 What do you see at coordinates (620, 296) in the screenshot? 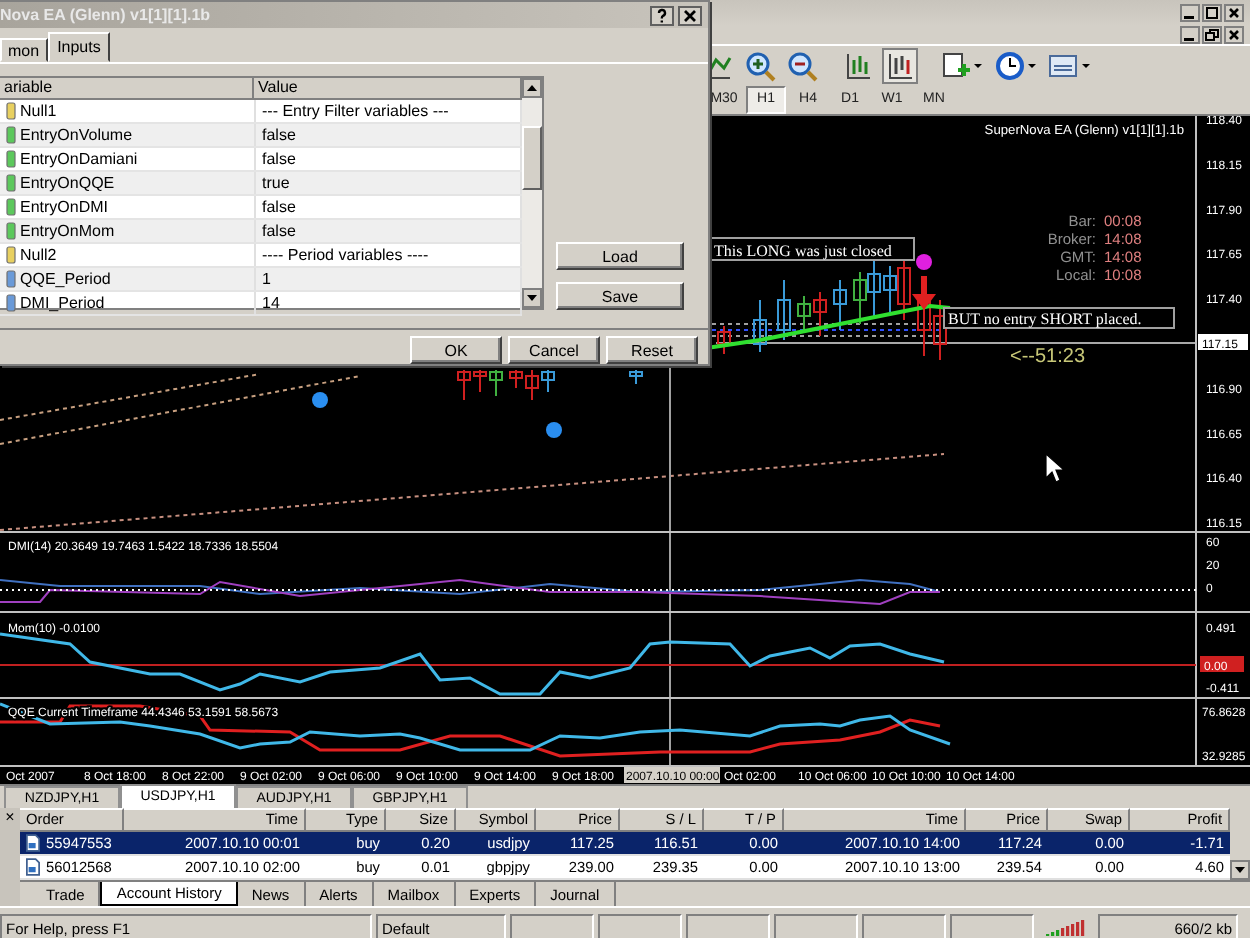
I see `dialog-button: Save` at bounding box center [620, 296].